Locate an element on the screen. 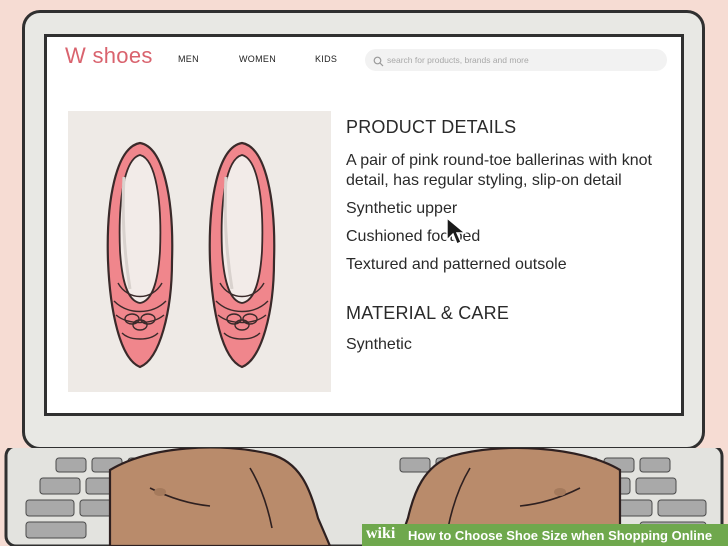 This screenshot has width=728, height=546. nav-men: MEN is located at coordinates (188, 59).